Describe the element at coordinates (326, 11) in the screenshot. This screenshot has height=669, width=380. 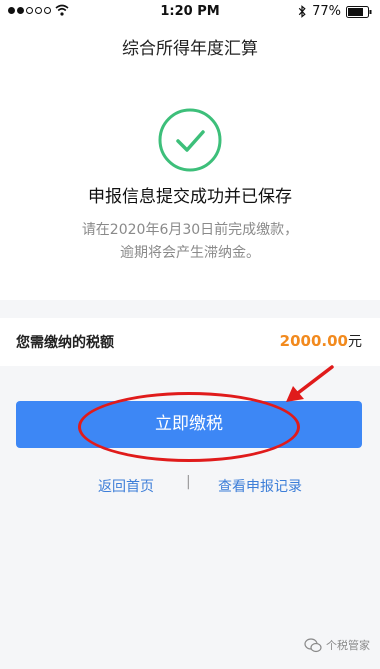
I see `battery-percent: 77%` at that location.